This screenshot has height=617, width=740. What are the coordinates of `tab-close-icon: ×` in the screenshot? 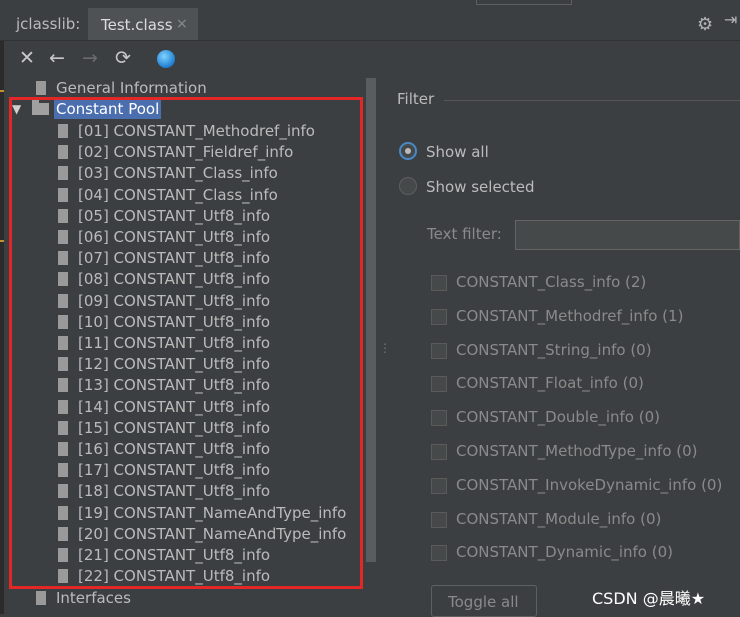 It's located at (182, 24).